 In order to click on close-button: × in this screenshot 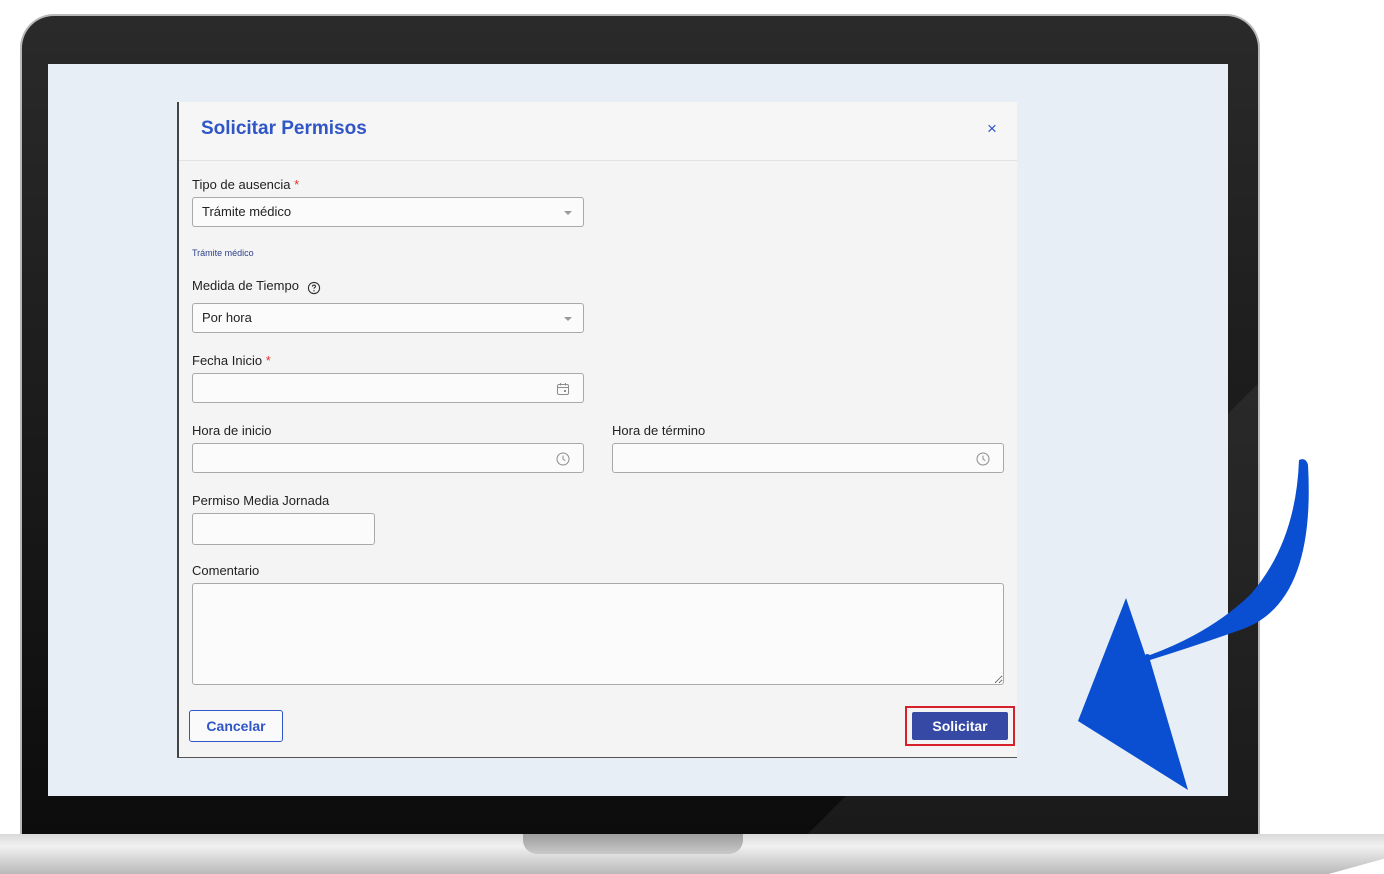, I will do `click(992, 129)`.